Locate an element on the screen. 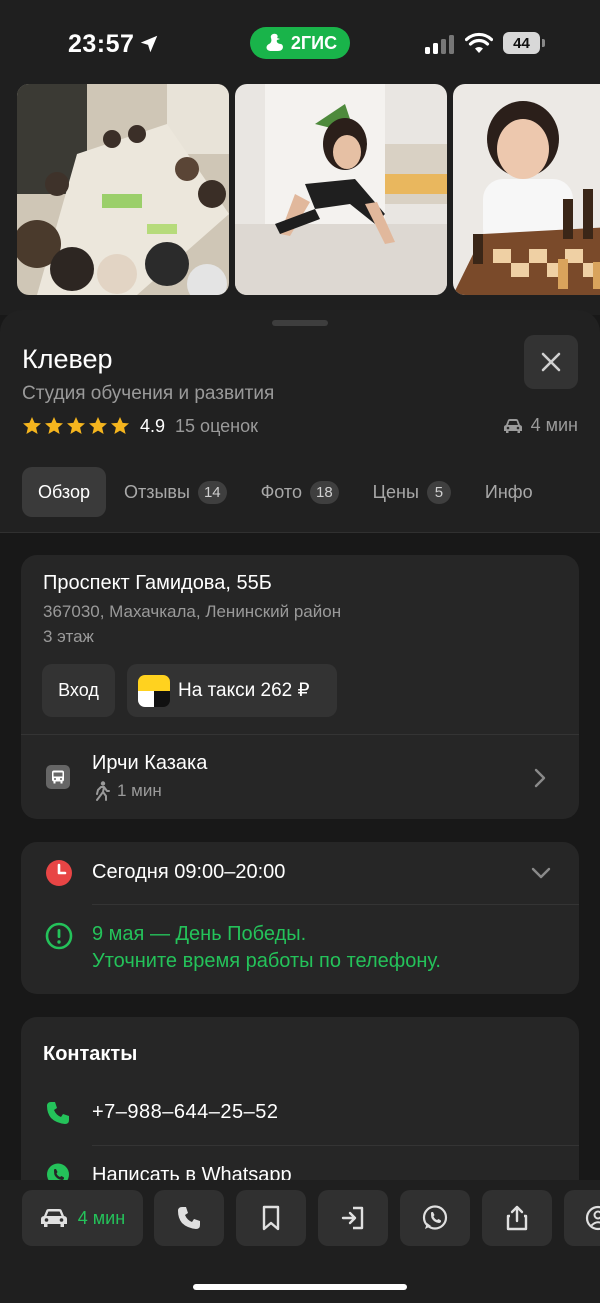 The height and width of the screenshot is (1303, 600). battery-icon: 44 is located at coordinates (524, 43).